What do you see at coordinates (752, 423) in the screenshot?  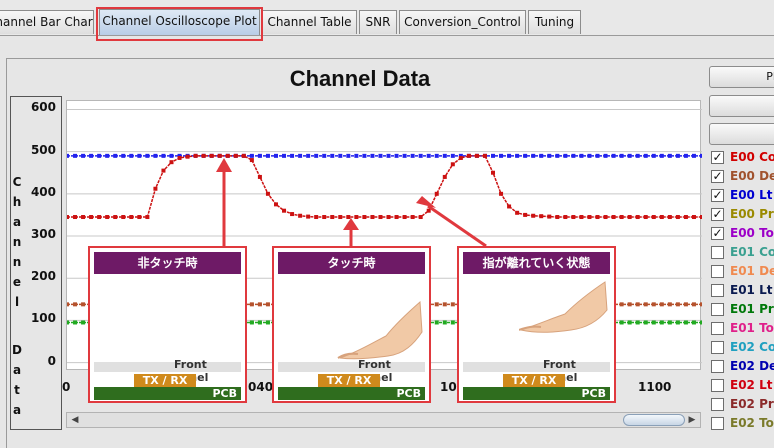 I see `legend-label: E02 To` at bounding box center [752, 423].